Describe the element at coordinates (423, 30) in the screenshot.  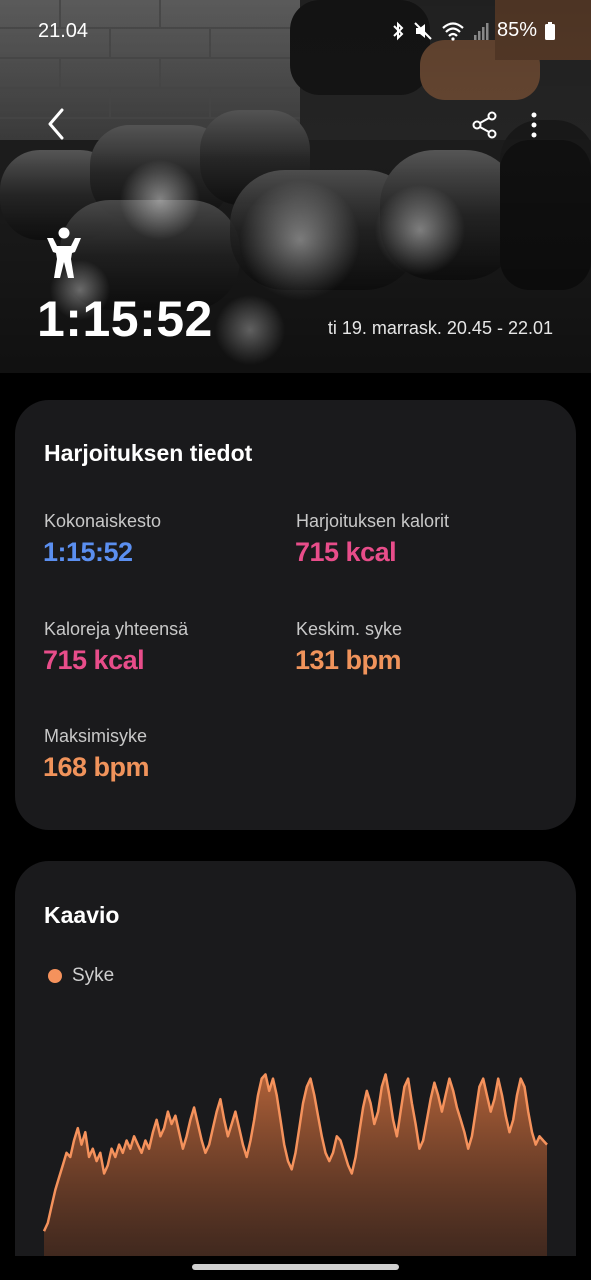
I see `mute-vibrate-icon` at that location.